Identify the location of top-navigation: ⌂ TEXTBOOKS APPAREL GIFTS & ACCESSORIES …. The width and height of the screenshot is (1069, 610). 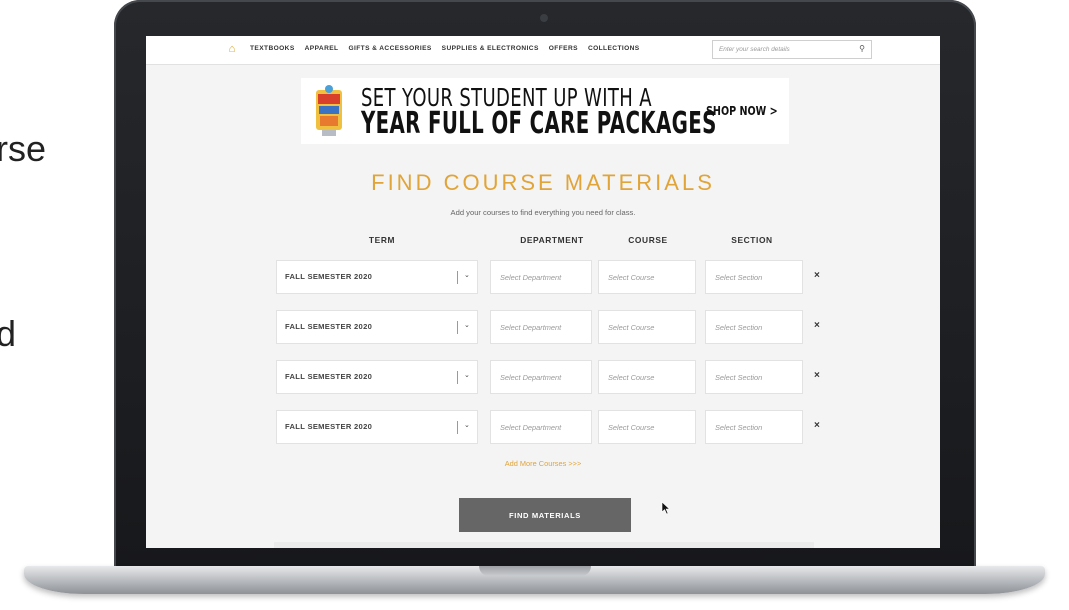
(543, 50).